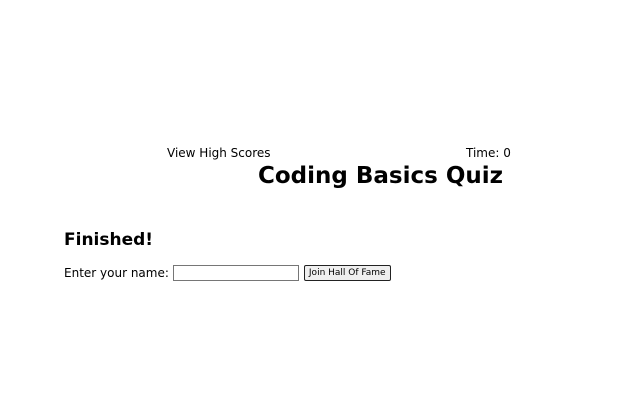 Image resolution: width=617 pixels, height=413 pixels. What do you see at coordinates (381, 176) in the screenshot?
I see `page-title: Coding Basics Quiz` at bounding box center [381, 176].